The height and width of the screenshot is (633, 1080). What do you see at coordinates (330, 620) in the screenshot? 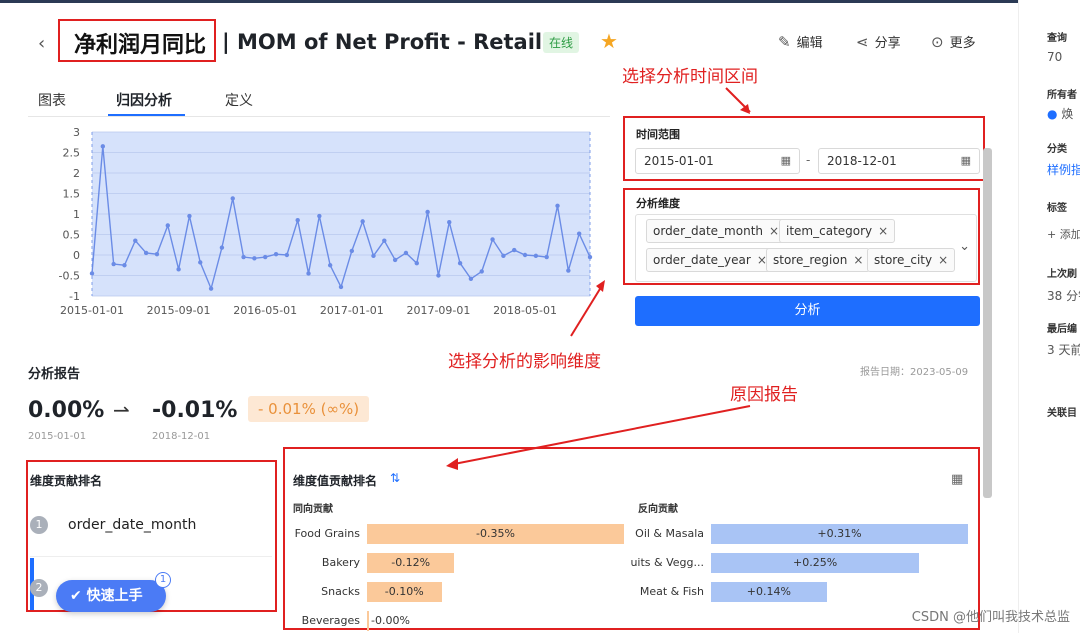
I see `bar-label: Beverages` at bounding box center [330, 620].